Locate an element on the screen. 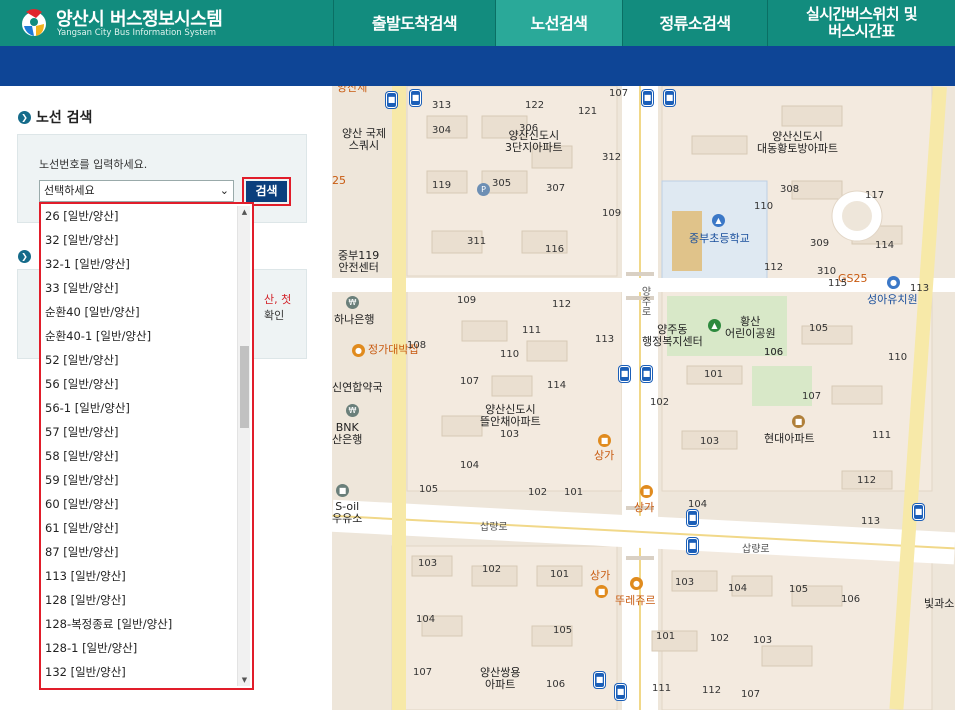 This screenshot has width=955, height=710. building-number: 305 is located at coordinates (502, 183).